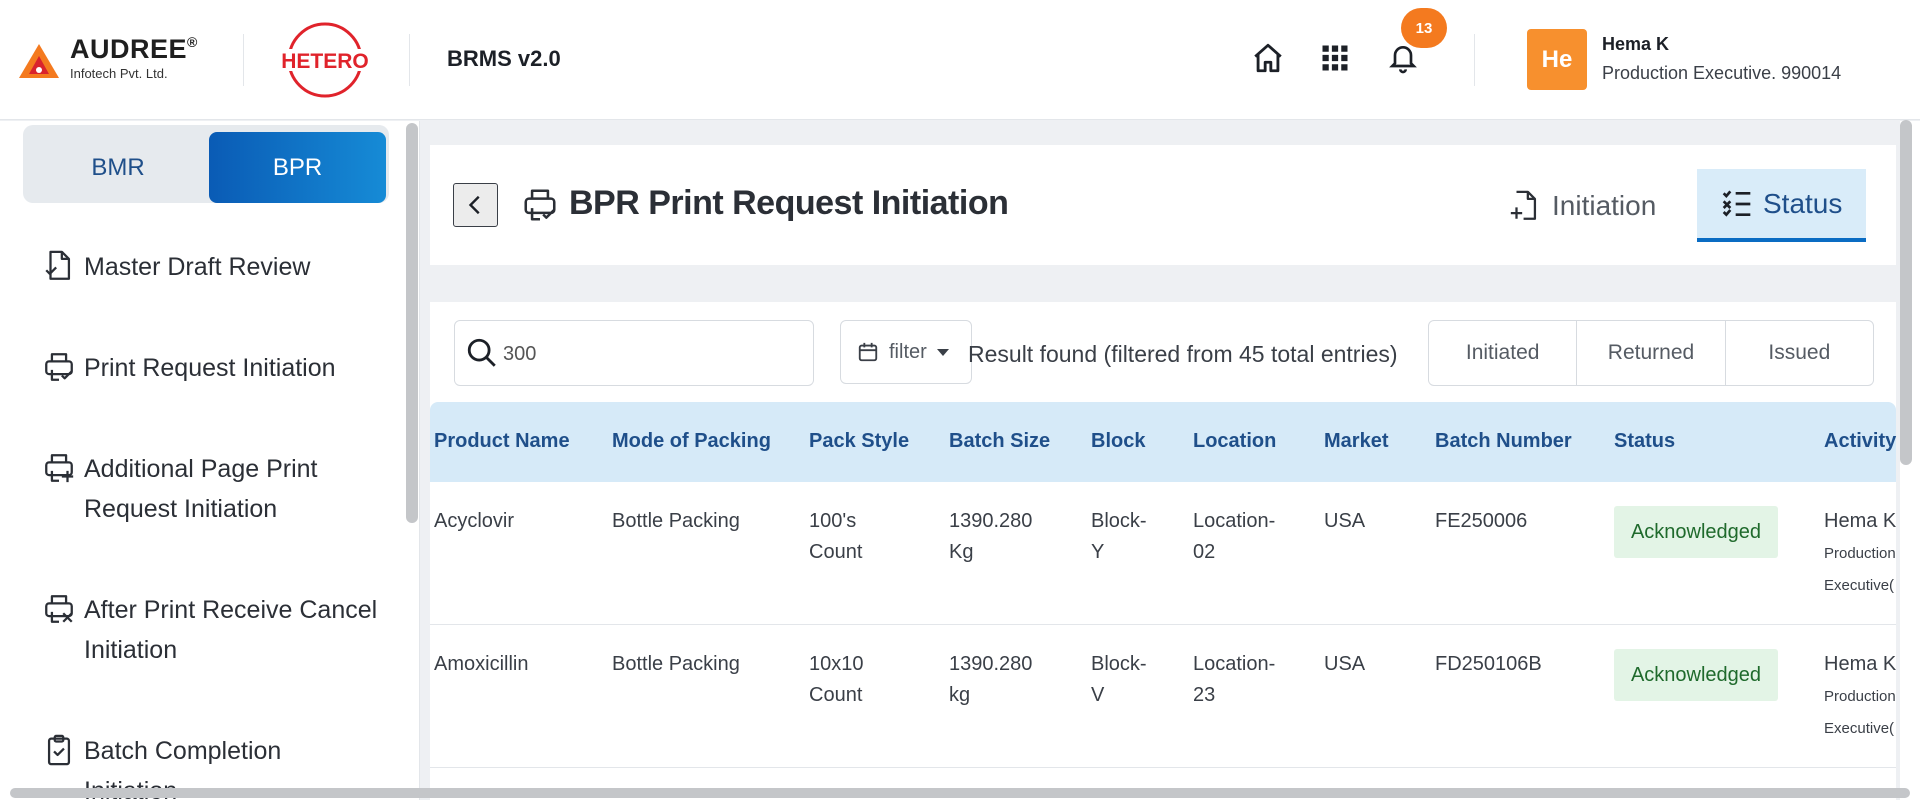  I want to click on filter-issued: Issued, so click(1799, 353).